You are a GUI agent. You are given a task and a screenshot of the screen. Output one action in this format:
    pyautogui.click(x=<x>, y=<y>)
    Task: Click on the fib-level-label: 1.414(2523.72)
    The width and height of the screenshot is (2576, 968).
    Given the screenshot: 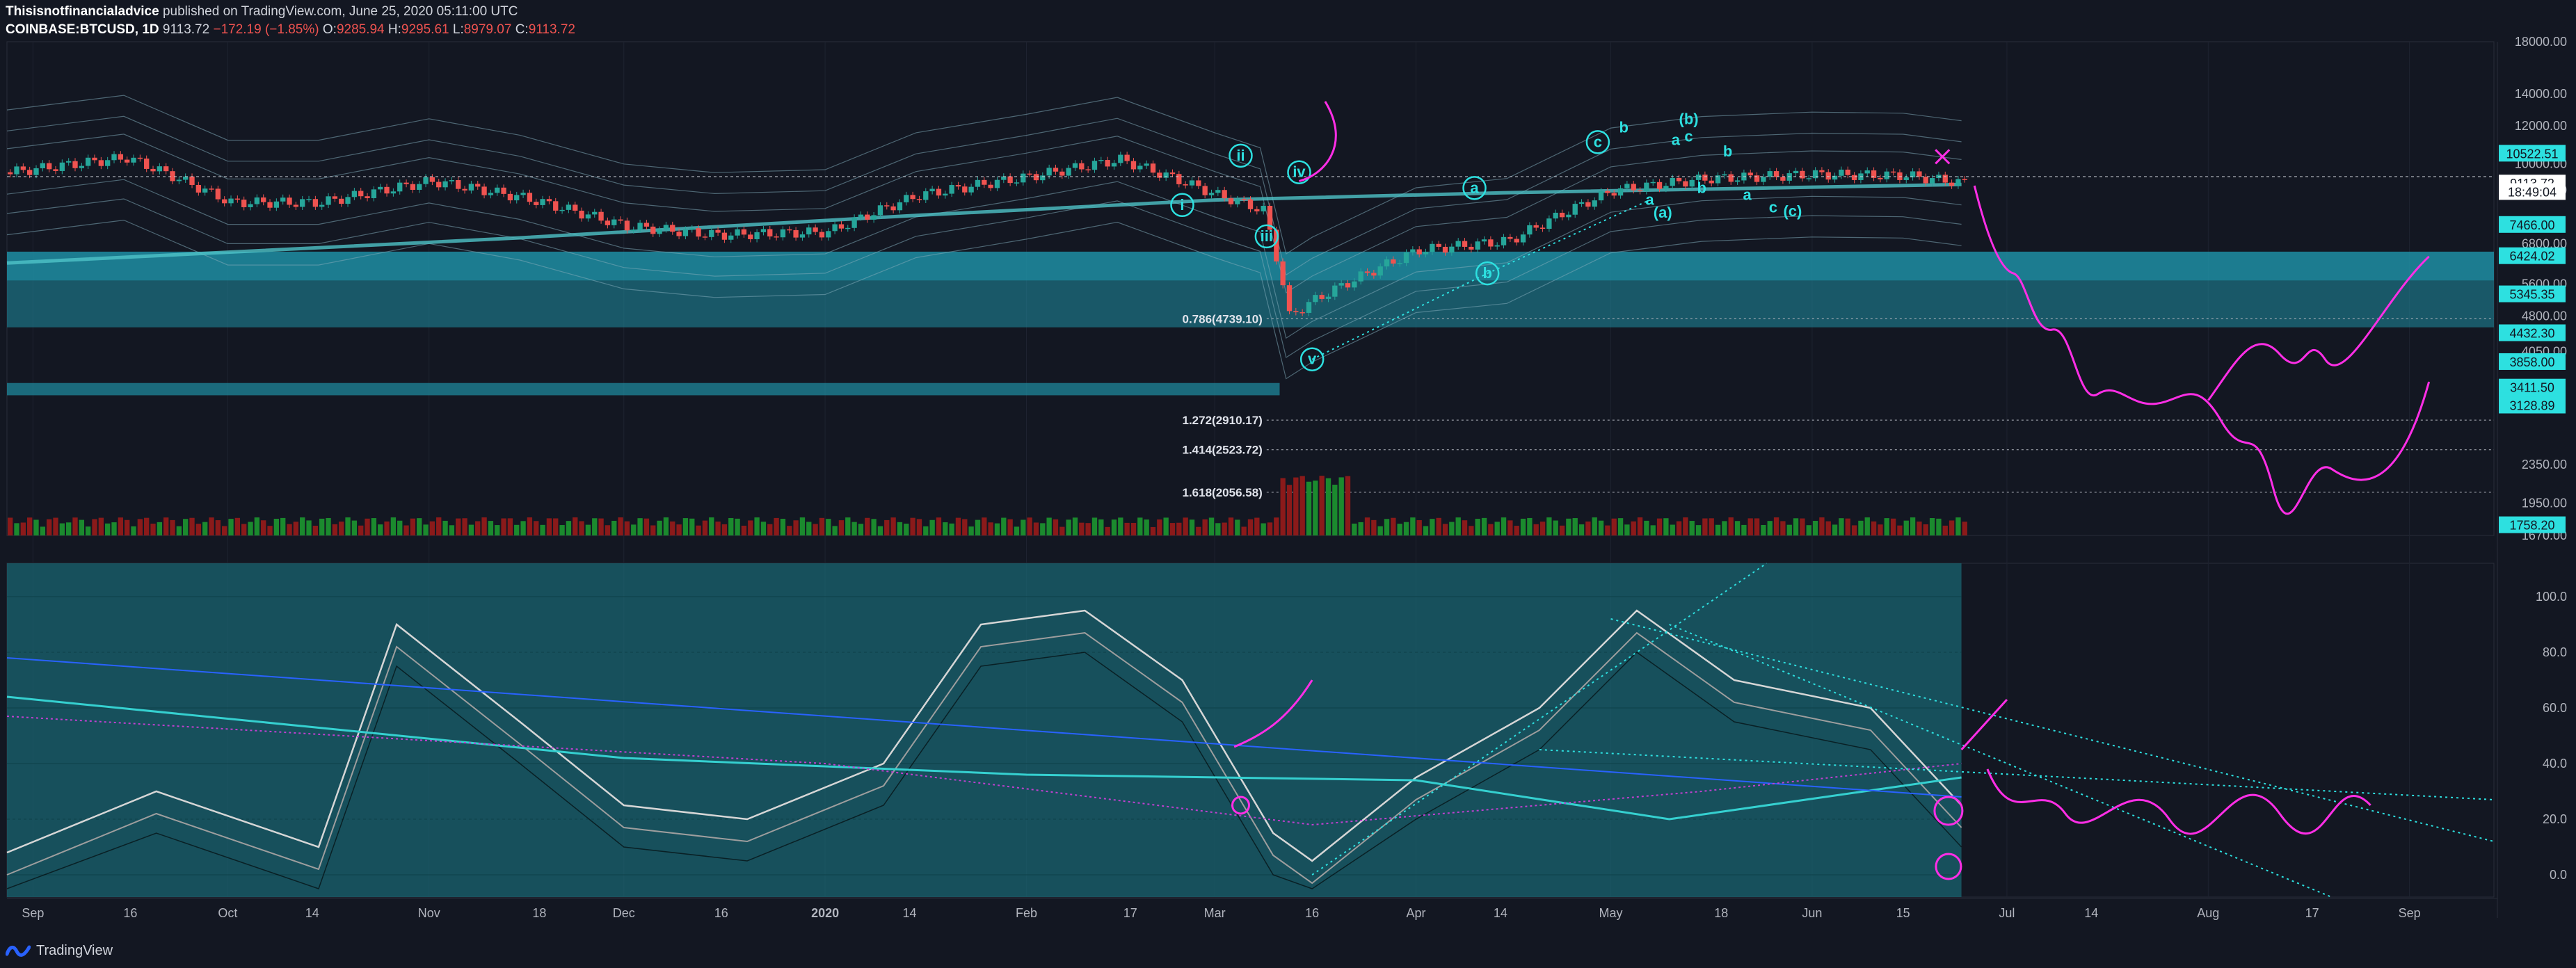 What is the action you would take?
    pyautogui.click(x=1223, y=451)
    